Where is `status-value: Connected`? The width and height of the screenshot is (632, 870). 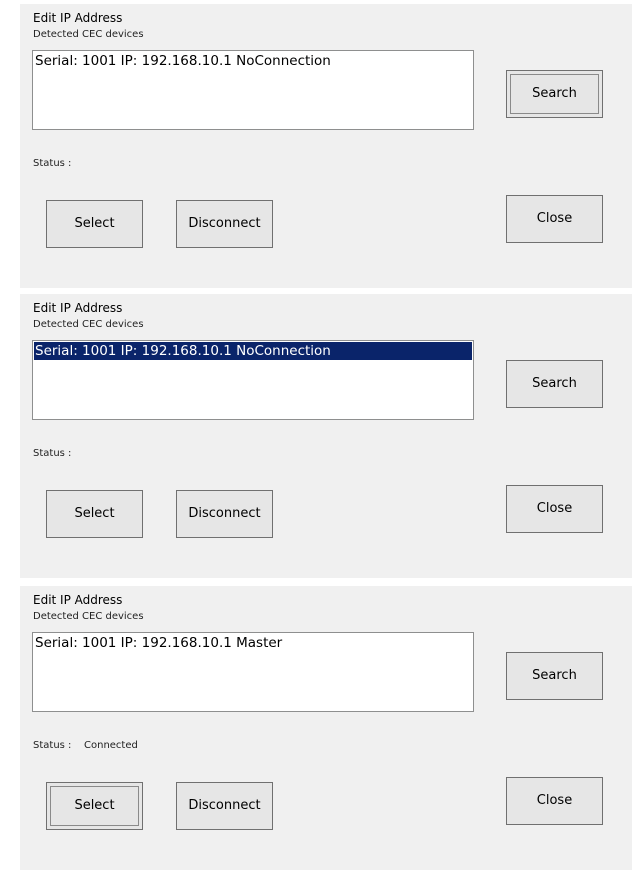 status-value: Connected is located at coordinates (111, 745).